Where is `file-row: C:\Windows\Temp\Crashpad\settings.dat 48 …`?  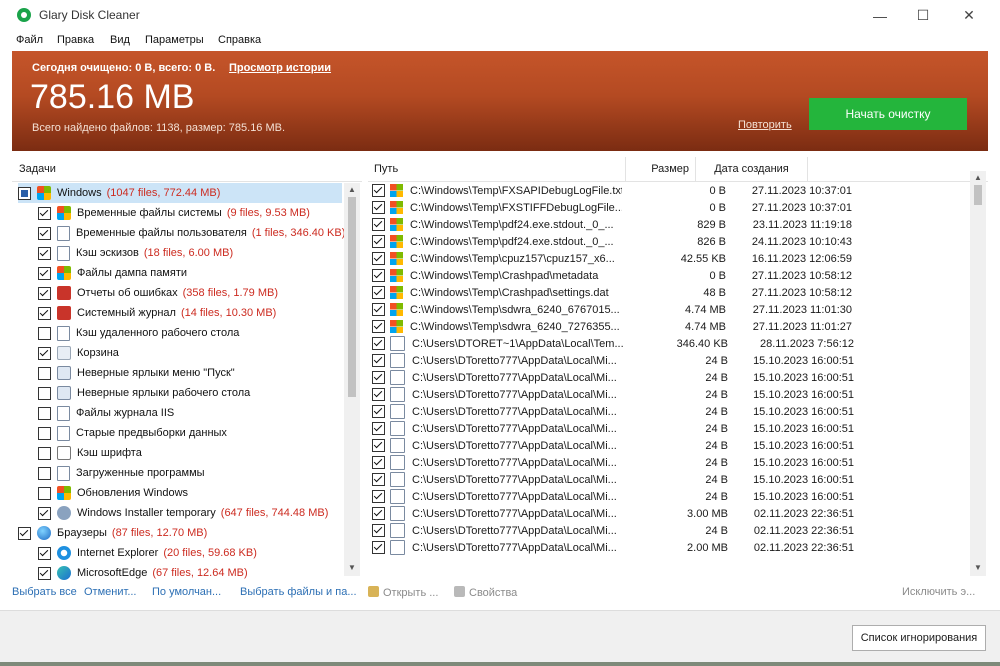
file-row: C:\Windows\Temp\Crashpad\settings.dat 48 … is located at coordinates (668, 292).